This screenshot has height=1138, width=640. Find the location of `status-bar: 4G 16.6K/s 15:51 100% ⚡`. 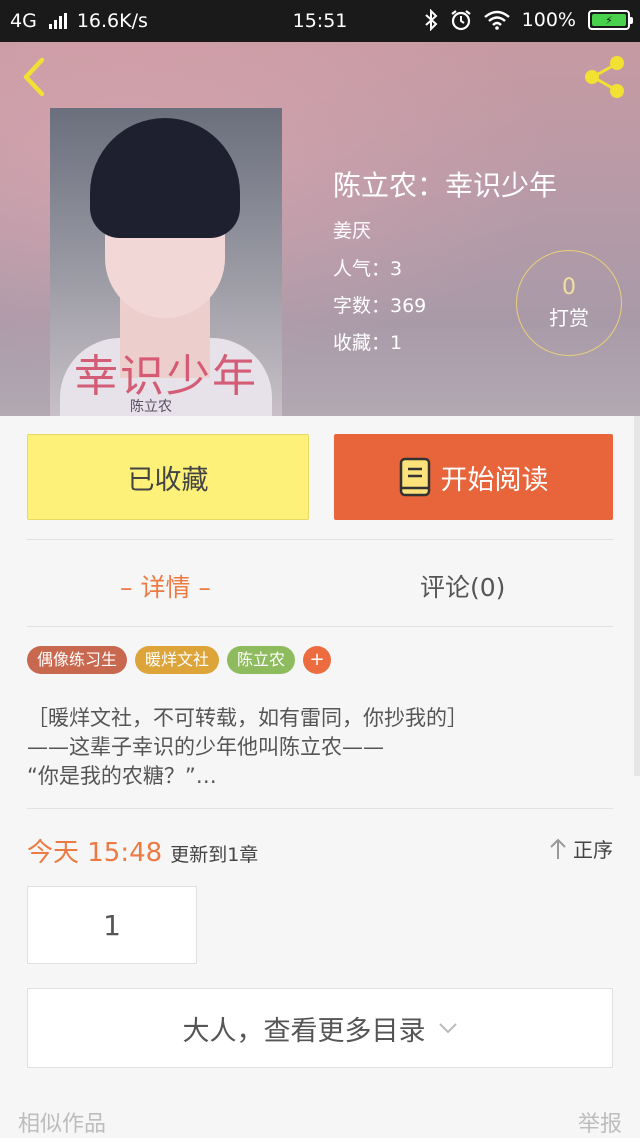

status-bar: 4G 16.6K/s 15:51 100% ⚡ is located at coordinates (320, 21).